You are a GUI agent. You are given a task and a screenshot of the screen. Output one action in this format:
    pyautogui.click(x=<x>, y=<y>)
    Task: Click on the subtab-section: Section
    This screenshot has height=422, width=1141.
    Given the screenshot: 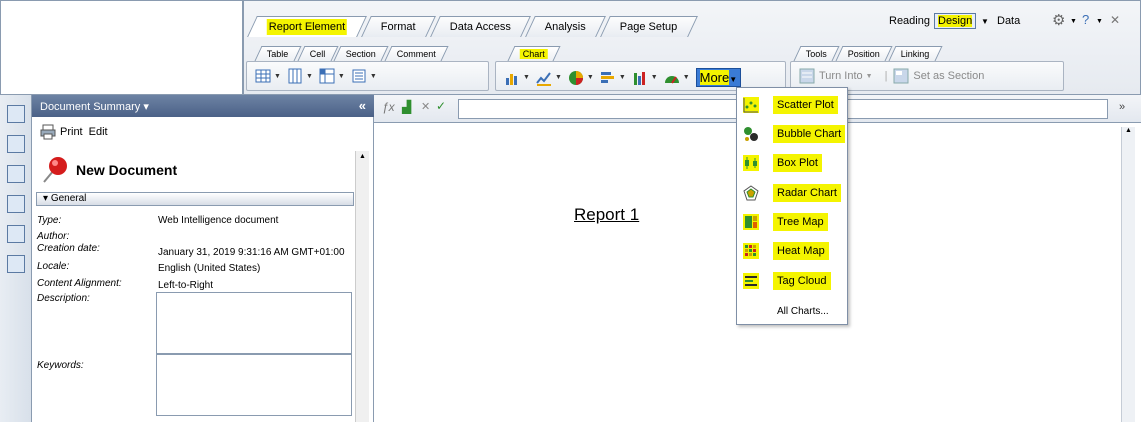 What is the action you would take?
    pyautogui.click(x=361, y=53)
    